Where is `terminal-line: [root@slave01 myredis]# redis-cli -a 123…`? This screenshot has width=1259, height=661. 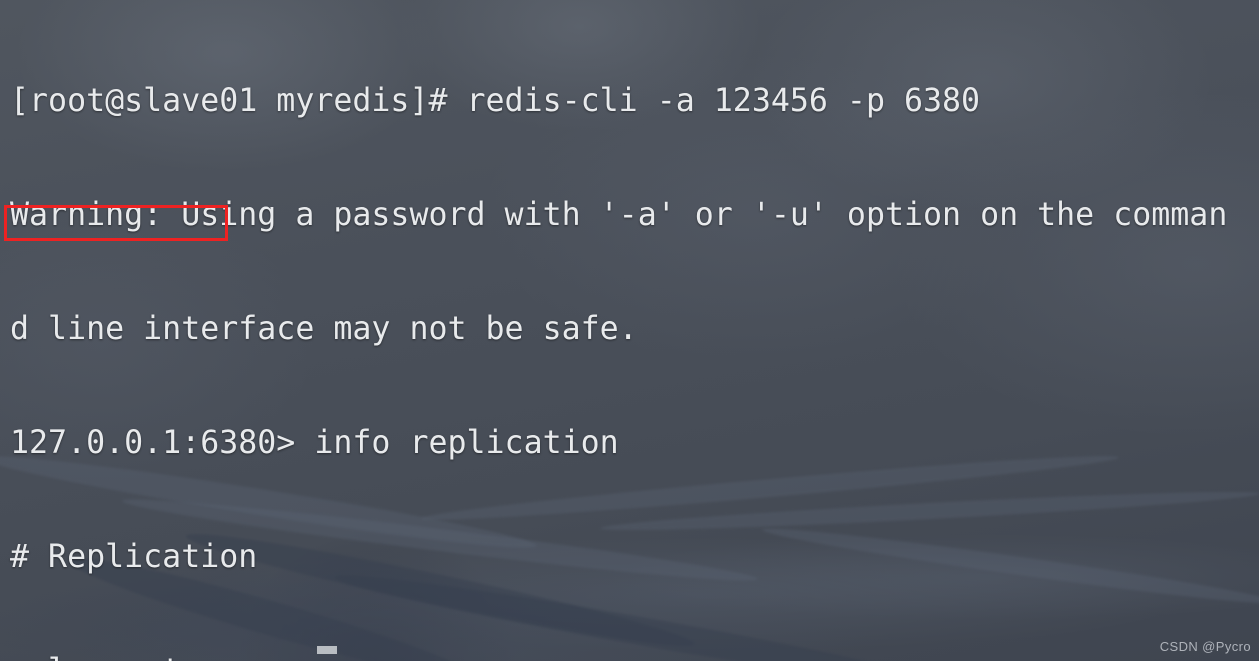 terminal-line: [root@slave01 myredis]# redis-cli -a 123… is located at coordinates (495, 101).